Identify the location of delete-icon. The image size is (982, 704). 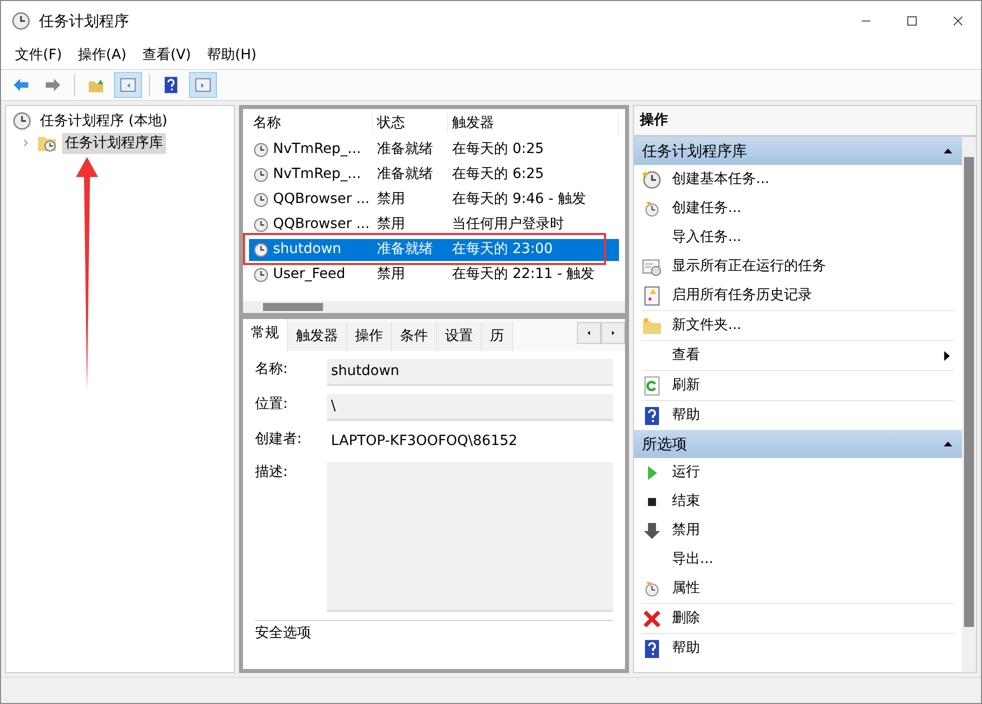
(652, 618).